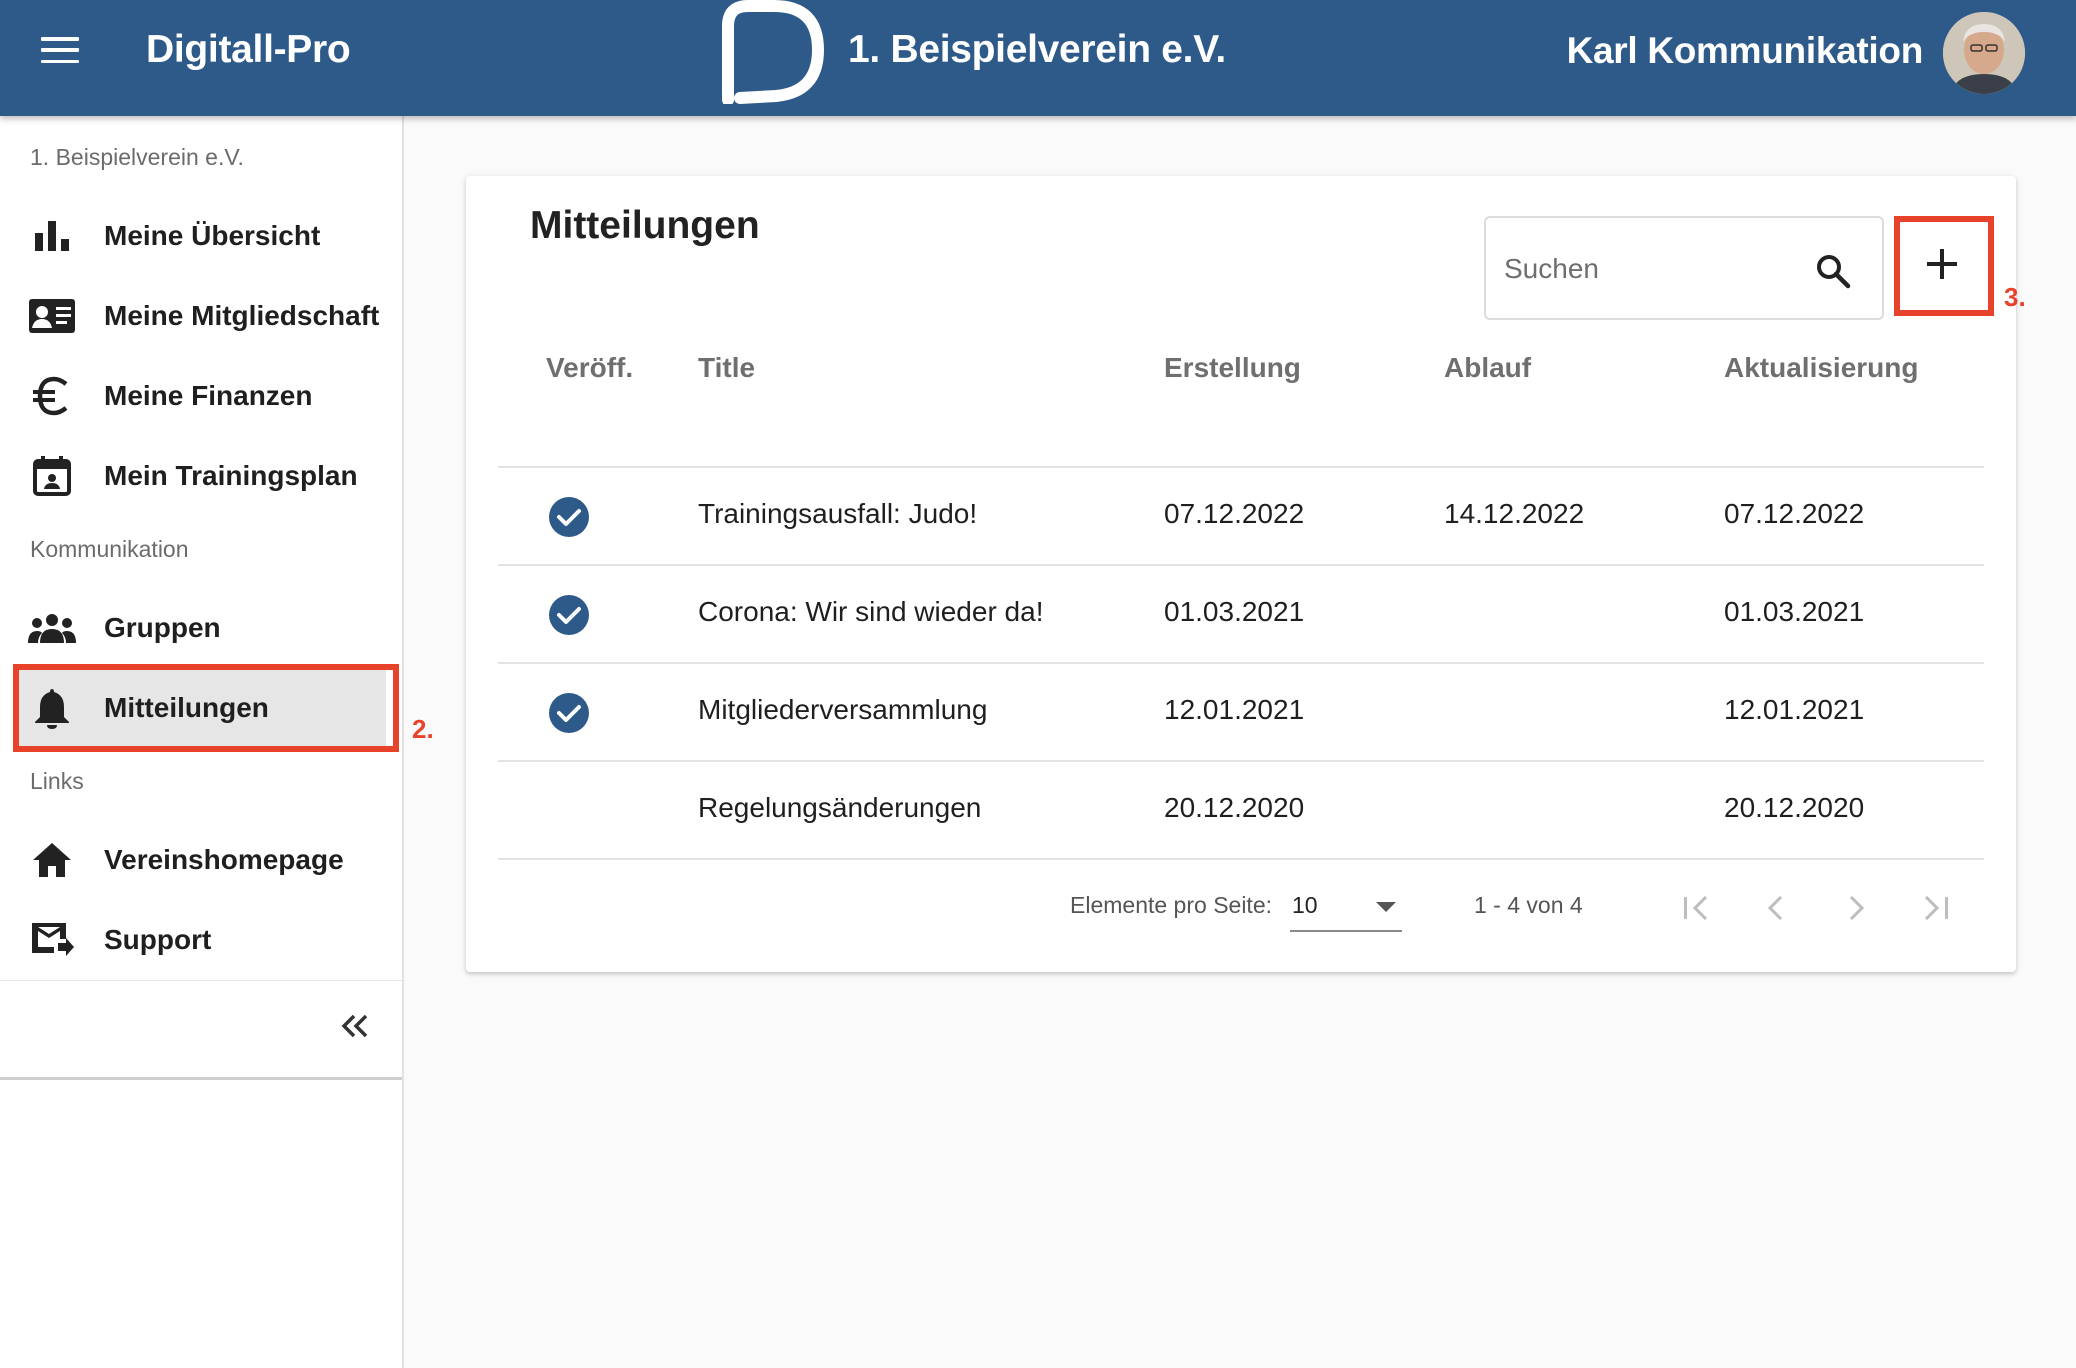 The image size is (2076, 1368). Describe the element at coordinates (52, 236) in the screenshot. I see `bar-chart-icon` at that location.